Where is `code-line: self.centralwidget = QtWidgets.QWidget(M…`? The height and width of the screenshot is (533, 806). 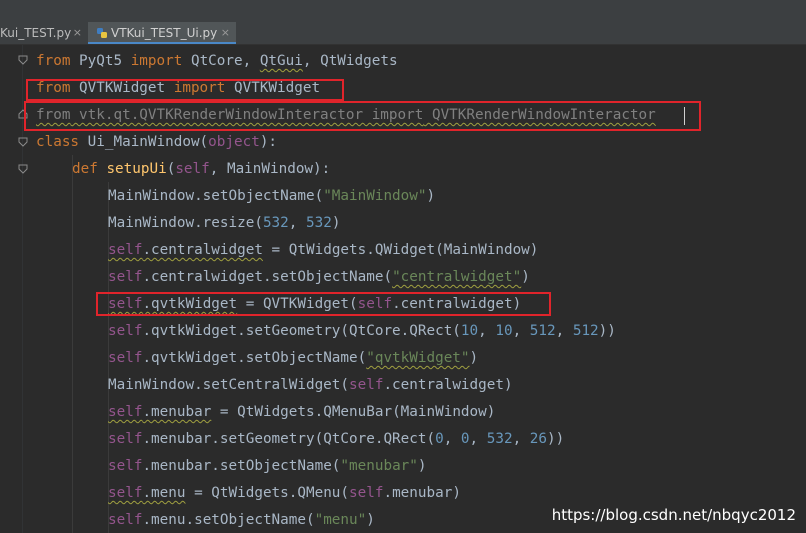
code-line: self.centralwidget = QtWidgets.QWidget(M… is located at coordinates (323, 250).